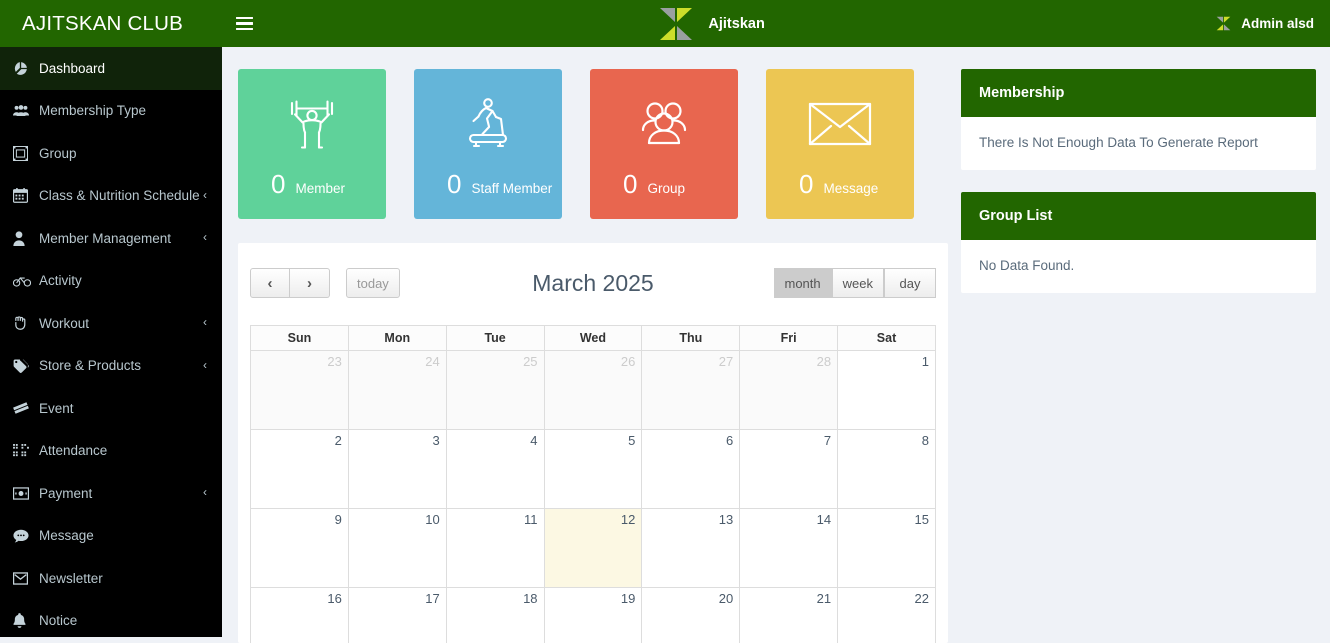 The image size is (1330, 643). What do you see at coordinates (789, 615) in the screenshot?
I see `calendar-day-cell: 21` at bounding box center [789, 615].